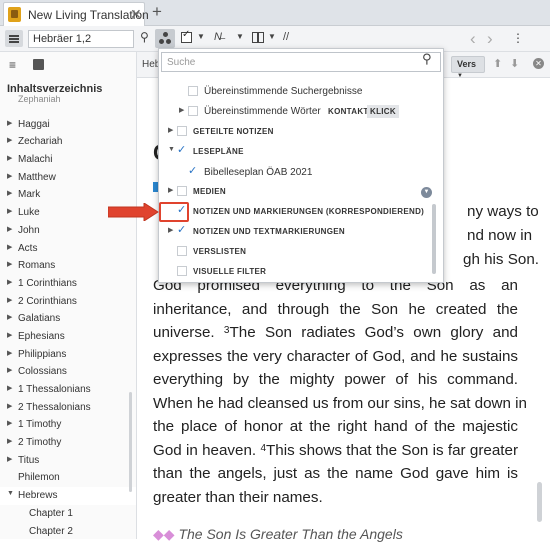  I want to click on sidebar-item: ▶ 2 Corinthians, so click(68, 302).